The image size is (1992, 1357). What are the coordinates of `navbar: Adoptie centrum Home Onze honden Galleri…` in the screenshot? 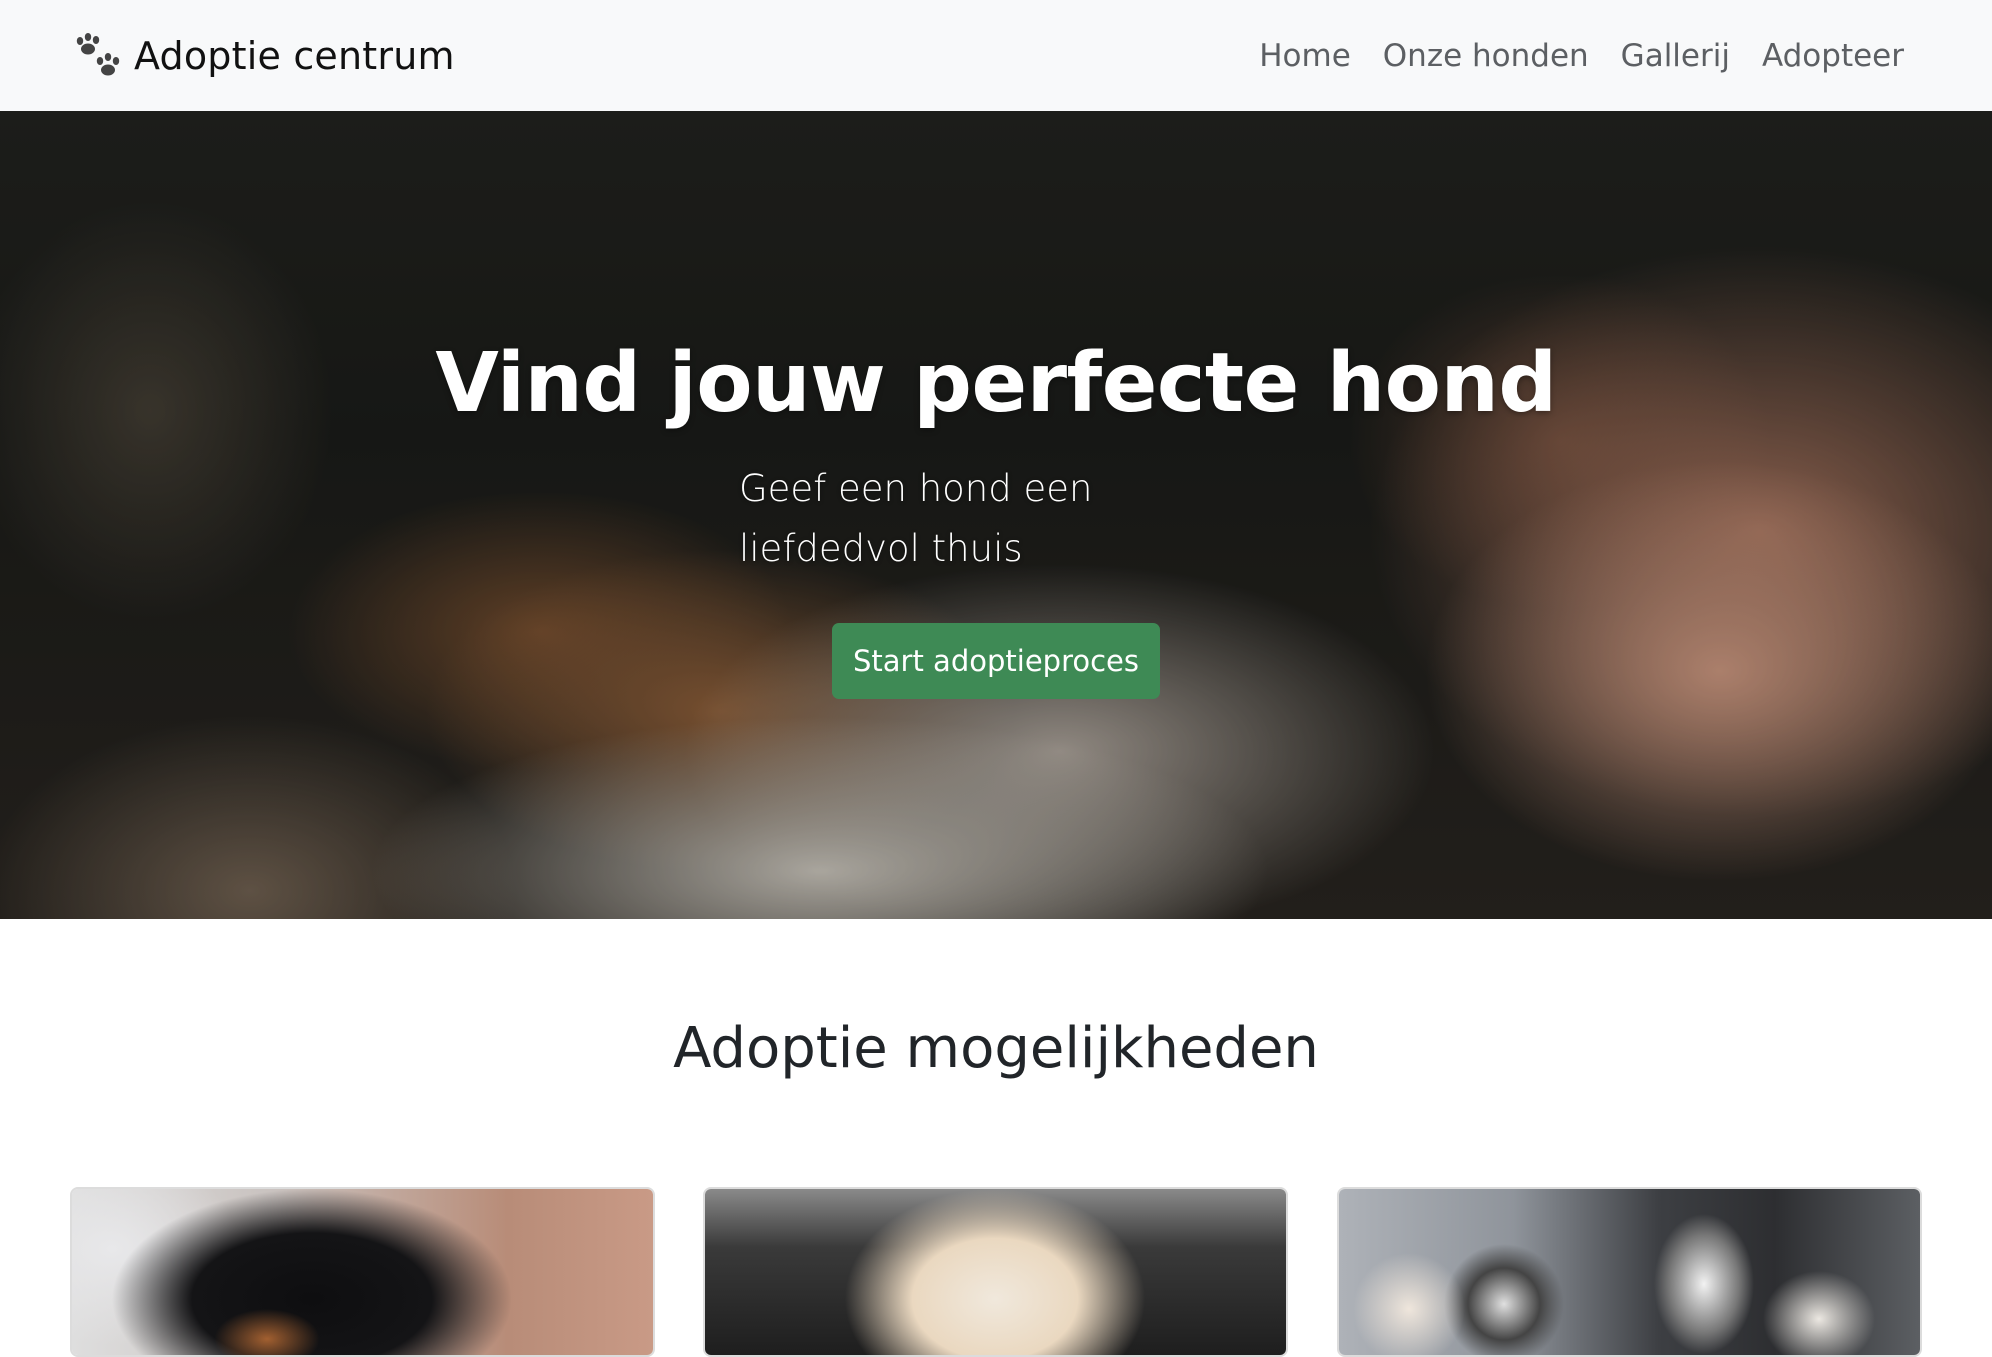 It's located at (996, 55).